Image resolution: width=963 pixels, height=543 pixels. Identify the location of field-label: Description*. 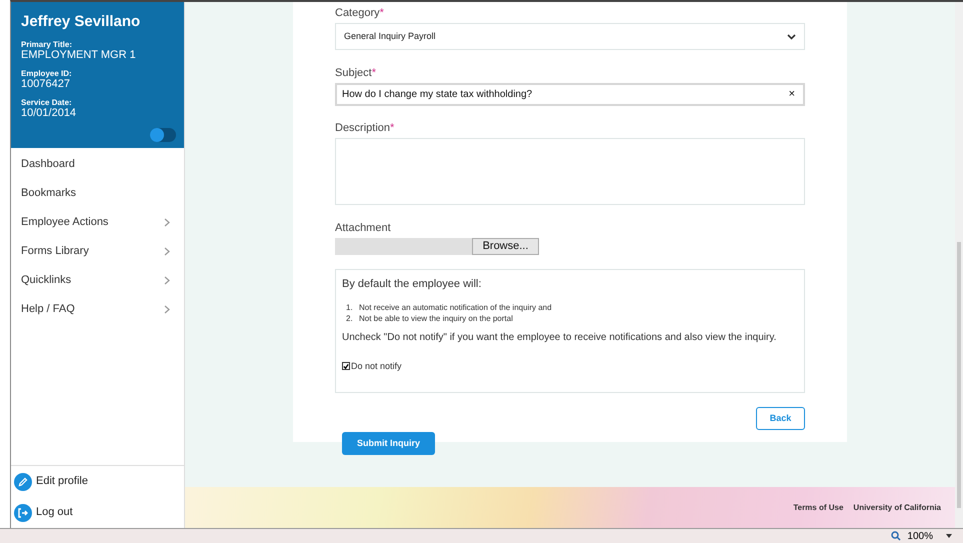
(364, 128).